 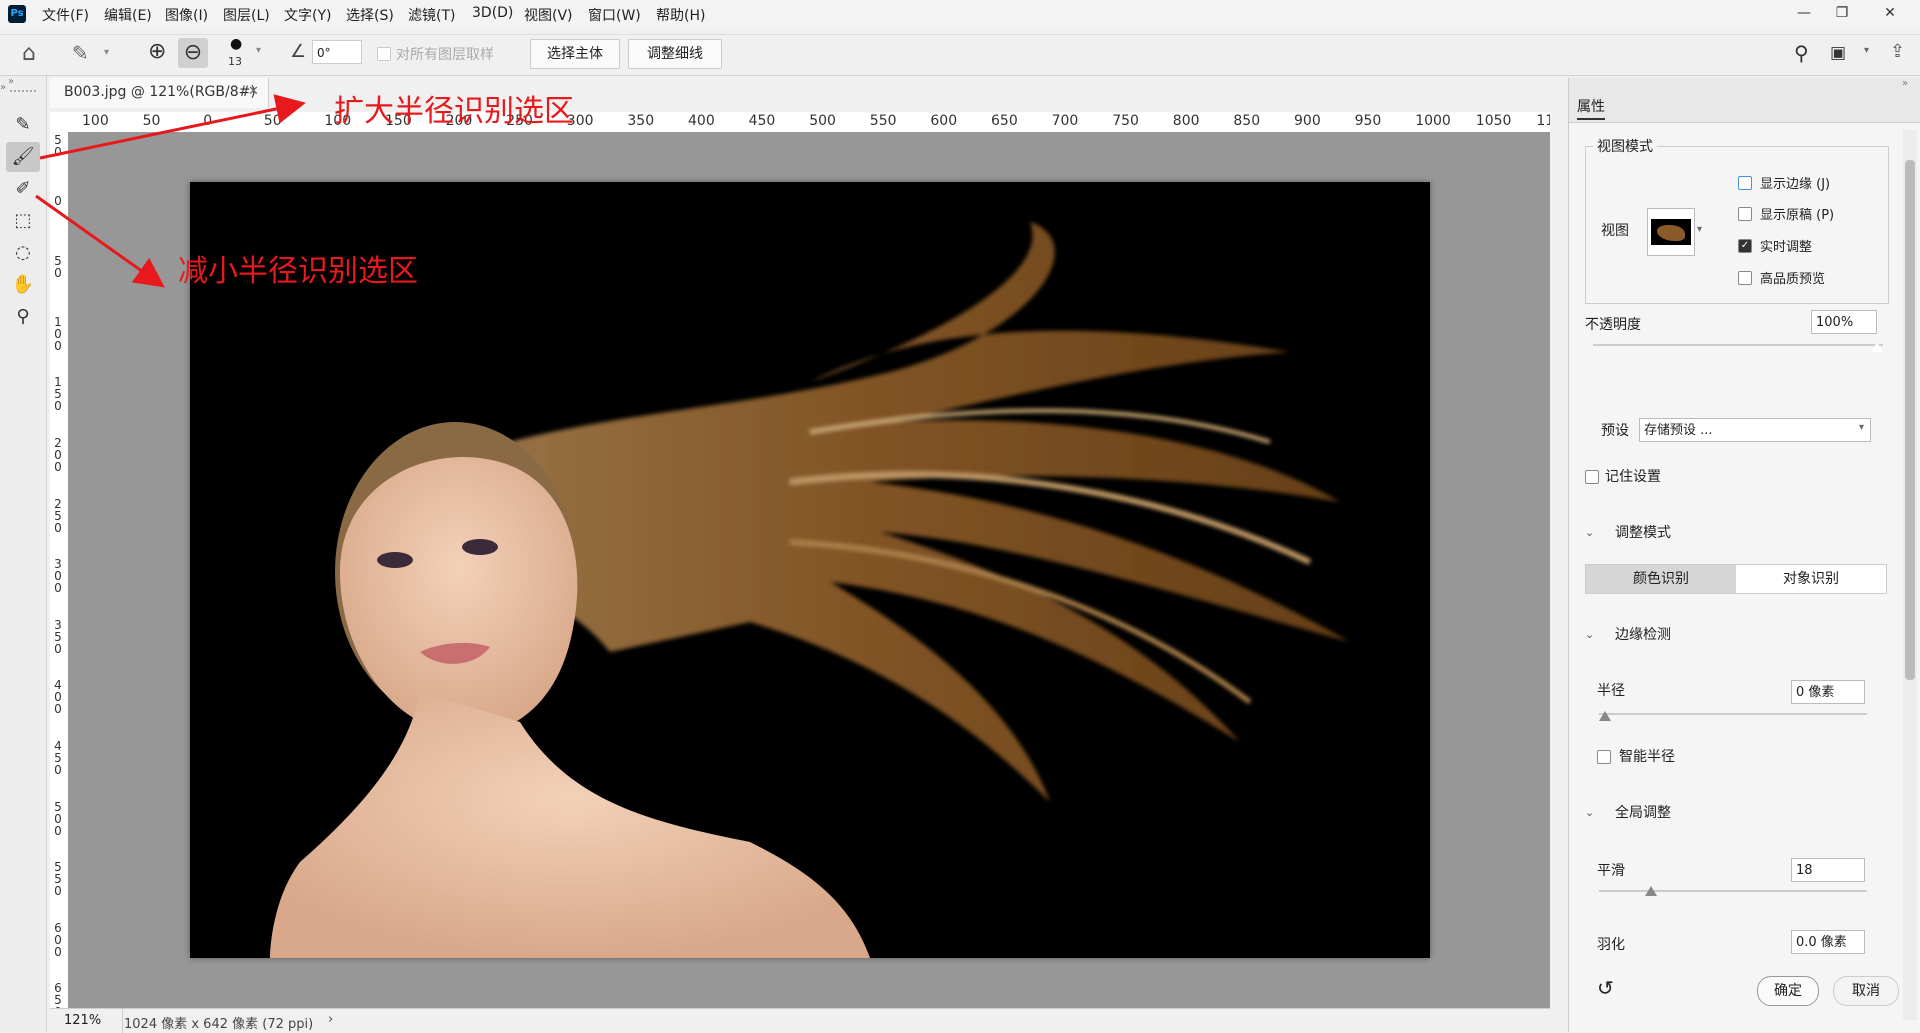 I want to click on show-original-label: 显示原稿 (P), so click(x=1797, y=215).